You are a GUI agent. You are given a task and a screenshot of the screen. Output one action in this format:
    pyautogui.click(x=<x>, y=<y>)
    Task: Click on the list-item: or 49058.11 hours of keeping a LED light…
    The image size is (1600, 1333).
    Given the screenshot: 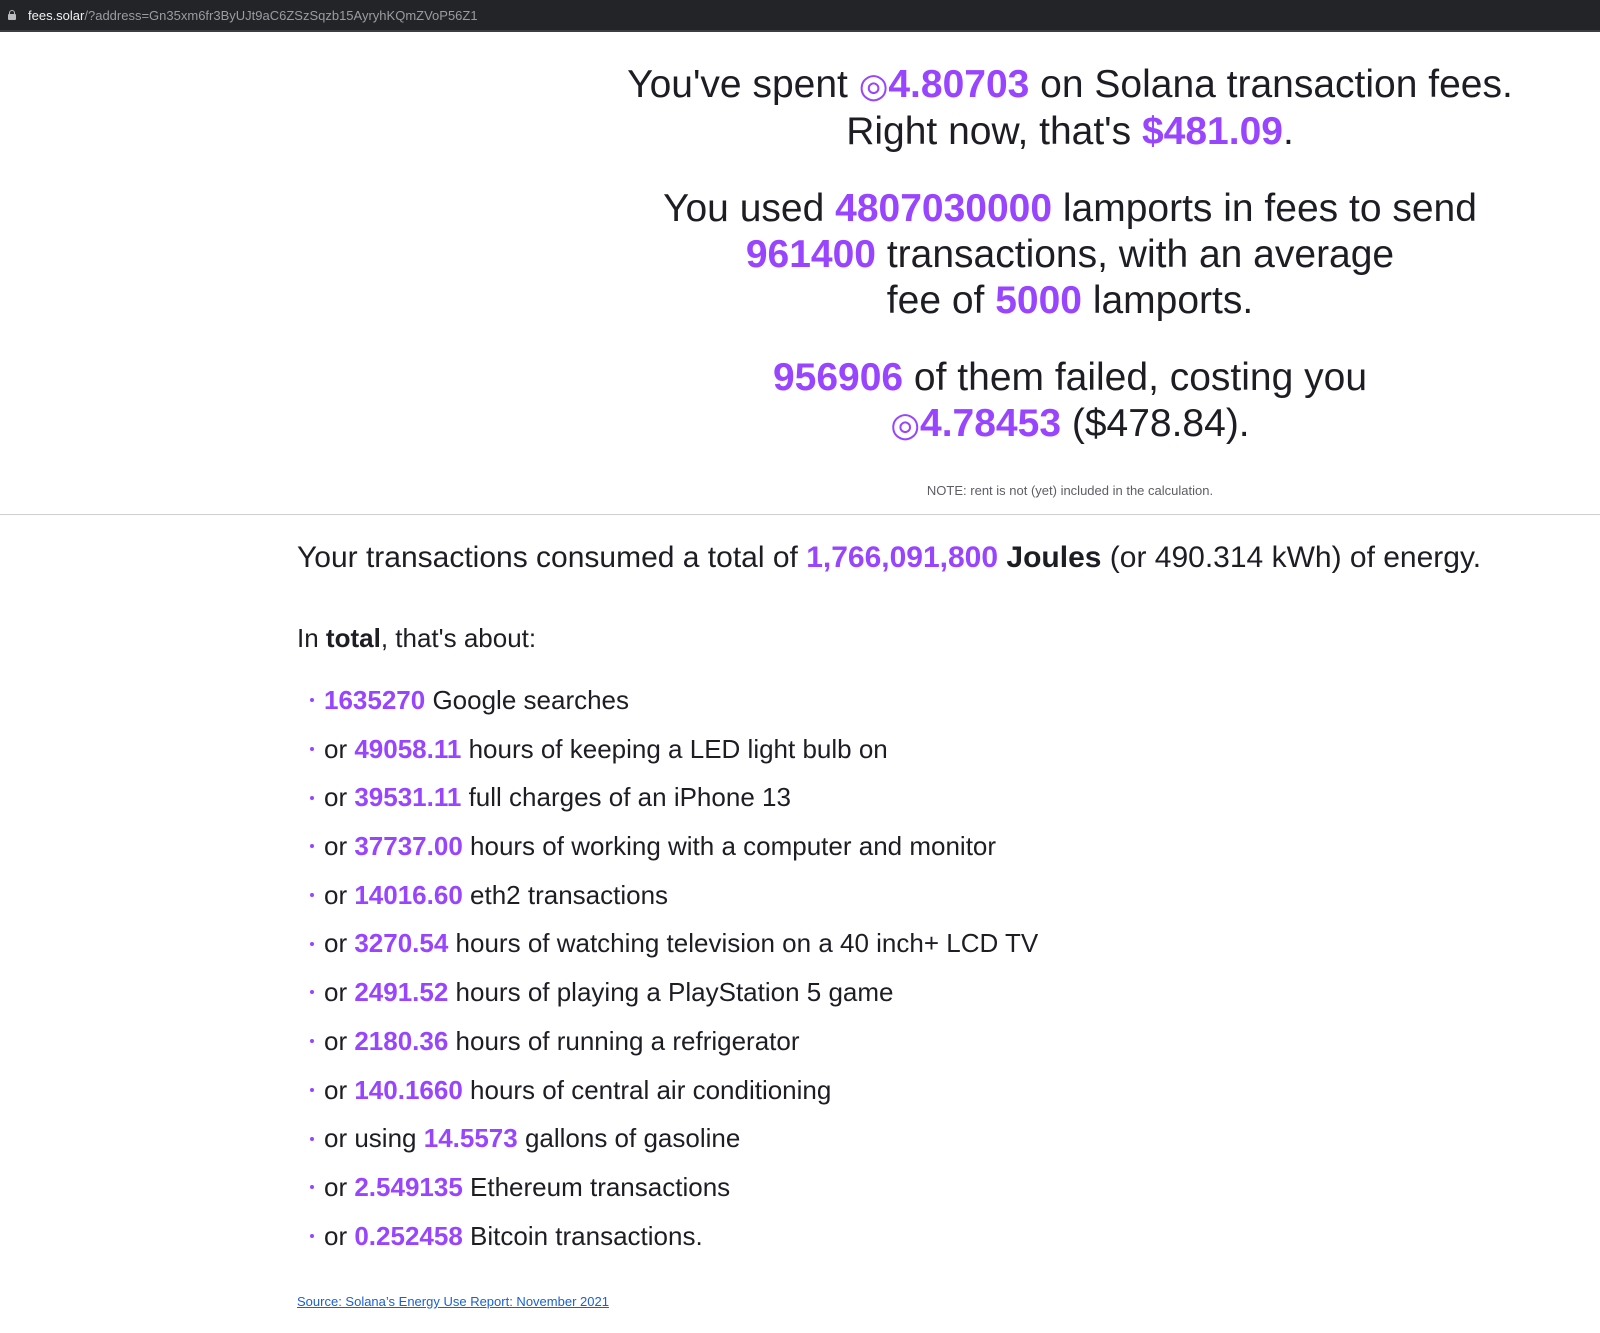 What is the action you would take?
    pyautogui.click(x=674, y=749)
    